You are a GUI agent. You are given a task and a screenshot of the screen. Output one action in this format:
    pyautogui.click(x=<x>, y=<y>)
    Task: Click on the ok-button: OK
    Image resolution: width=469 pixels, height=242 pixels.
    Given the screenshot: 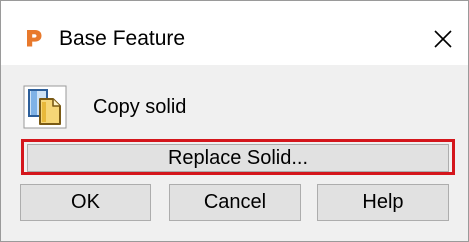 What is the action you would take?
    pyautogui.click(x=85, y=202)
    